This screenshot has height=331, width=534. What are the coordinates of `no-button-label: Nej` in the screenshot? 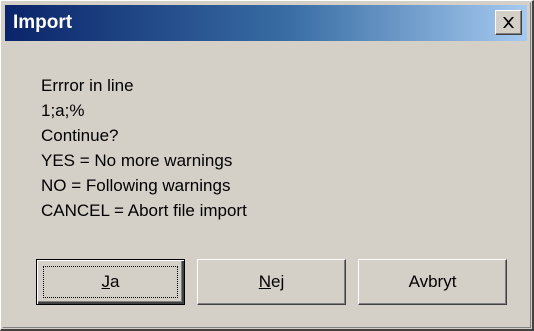 It's located at (272, 282).